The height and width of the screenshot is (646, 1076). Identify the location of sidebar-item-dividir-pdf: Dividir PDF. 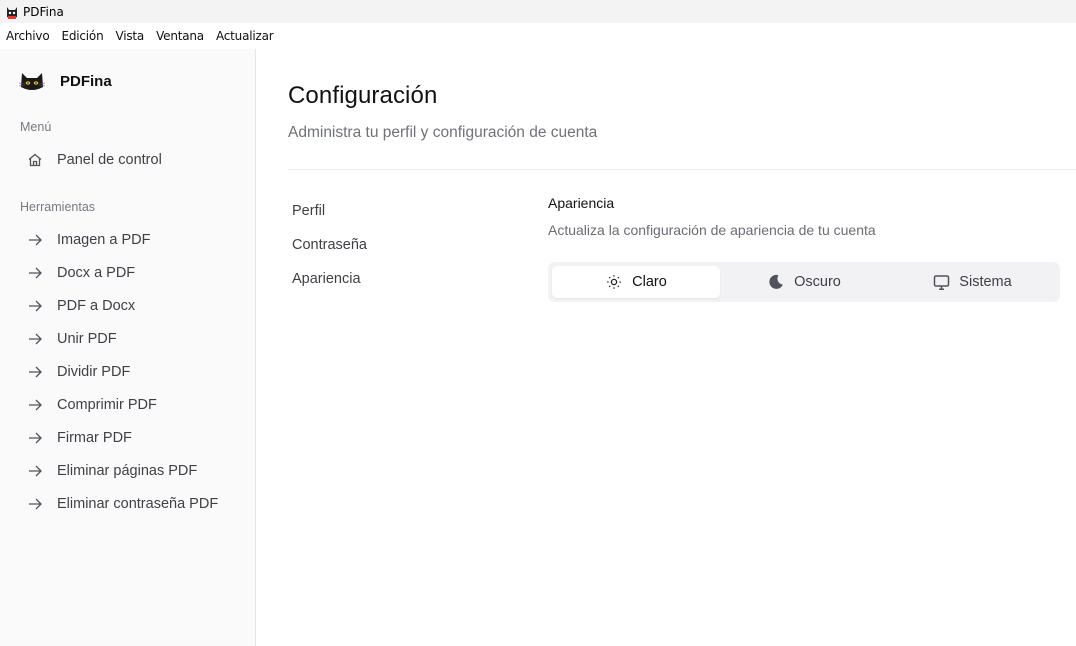
(137, 372).